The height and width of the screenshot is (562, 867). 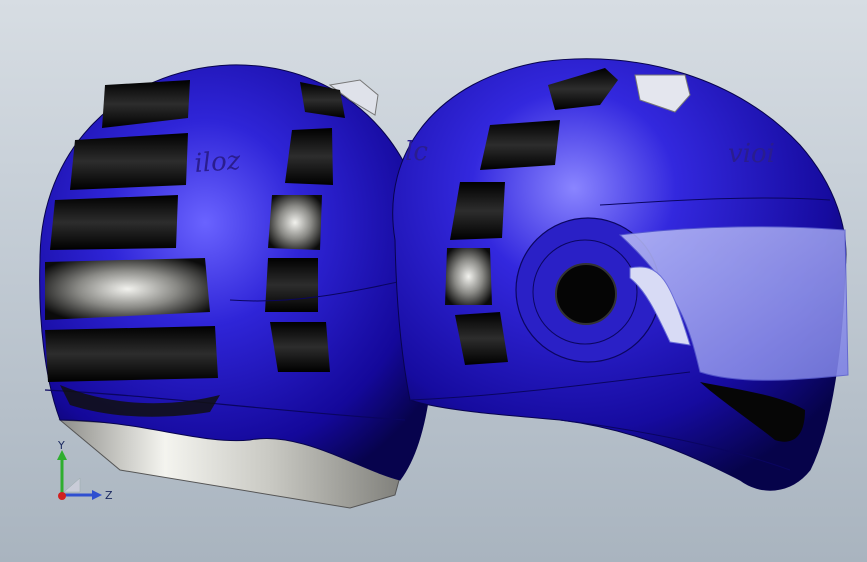 I want to click on x-axis-dot-icon, so click(x=62, y=496).